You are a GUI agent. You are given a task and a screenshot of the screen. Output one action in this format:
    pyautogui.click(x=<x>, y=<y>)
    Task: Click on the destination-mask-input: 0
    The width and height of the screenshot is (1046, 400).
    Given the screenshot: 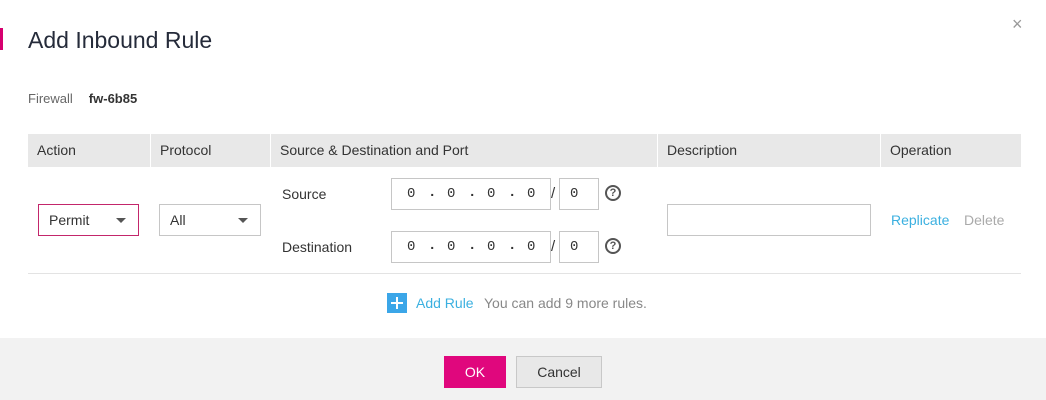 What is the action you would take?
    pyautogui.click(x=579, y=247)
    